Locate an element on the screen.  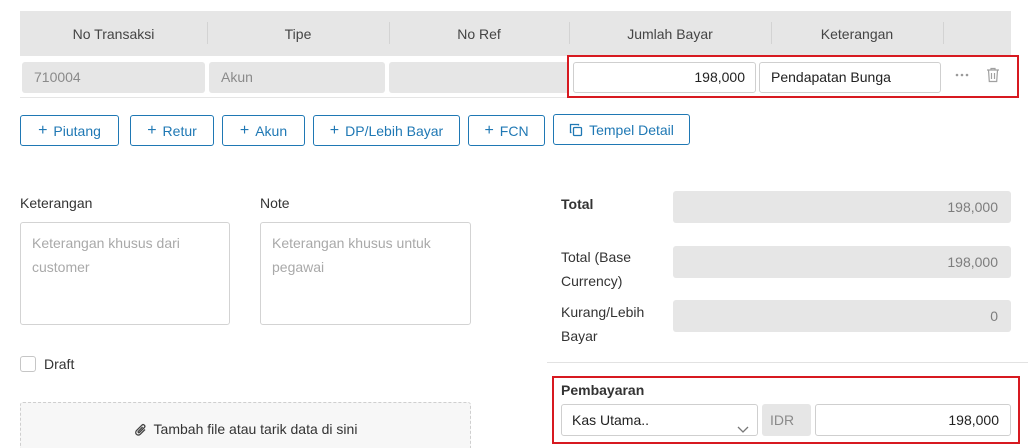
note-textarea: Keterangan khusus untuk pegawai is located at coordinates (365, 273).